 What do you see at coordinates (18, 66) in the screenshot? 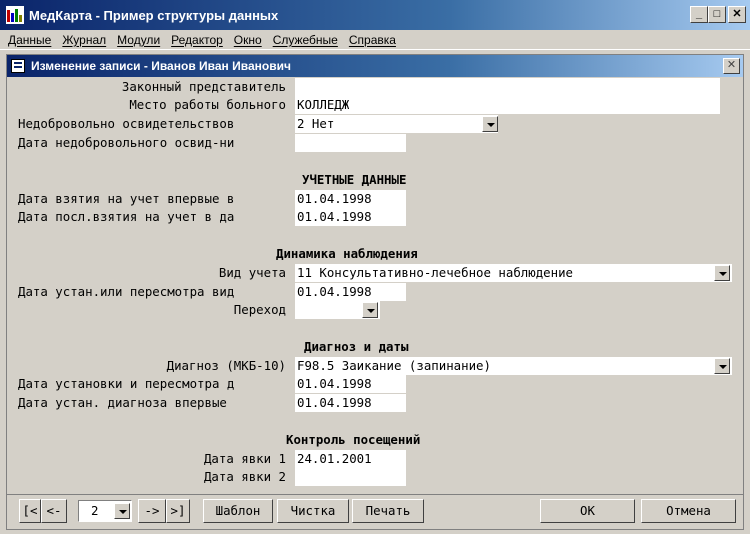
I see `document-icon` at bounding box center [18, 66].